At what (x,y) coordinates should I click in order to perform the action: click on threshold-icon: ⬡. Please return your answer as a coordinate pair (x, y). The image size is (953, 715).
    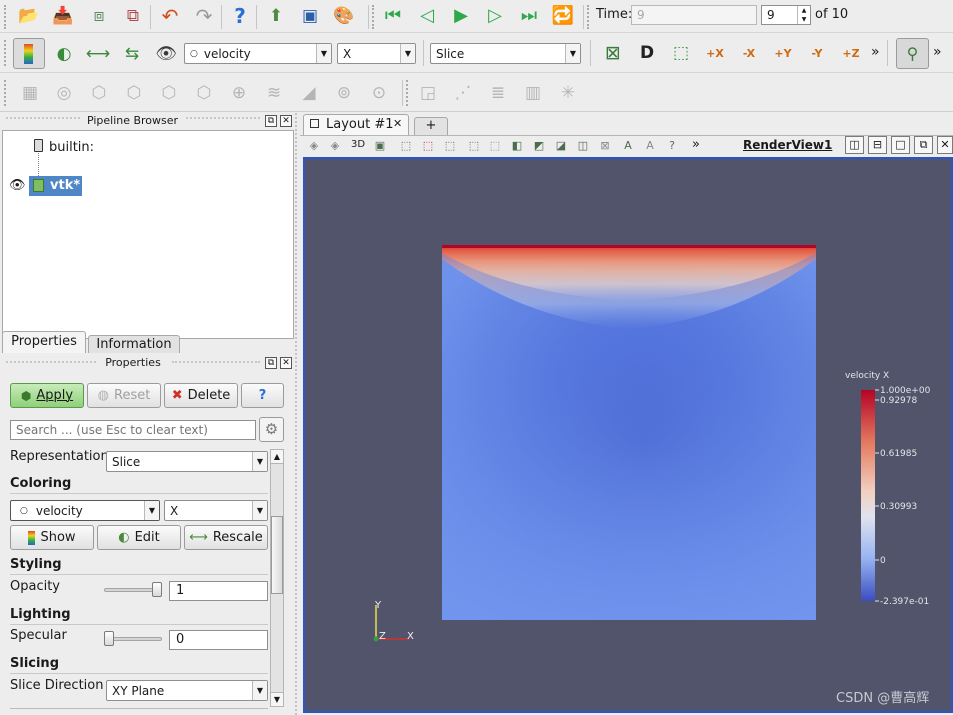
    Looking at the image, I should click on (169, 93).